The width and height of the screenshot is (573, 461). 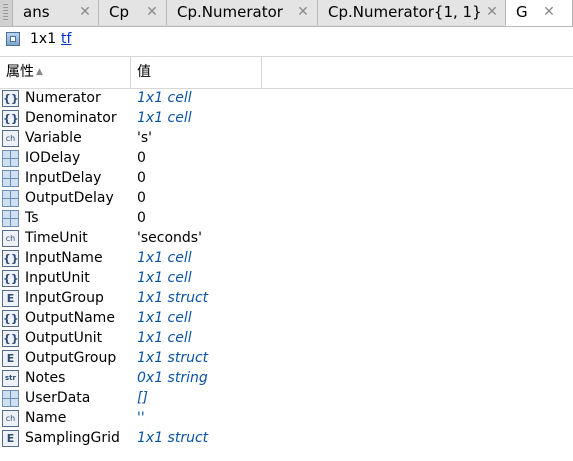 What do you see at coordinates (172, 378) in the screenshot?
I see `property-value: 0x1 string` at bounding box center [172, 378].